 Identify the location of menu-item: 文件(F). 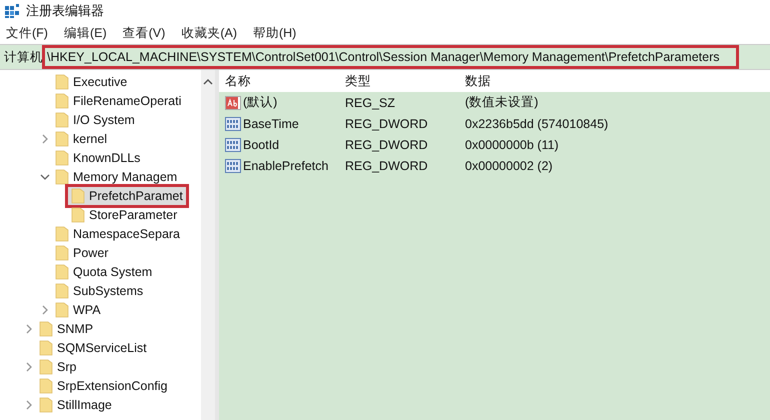
(27, 33).